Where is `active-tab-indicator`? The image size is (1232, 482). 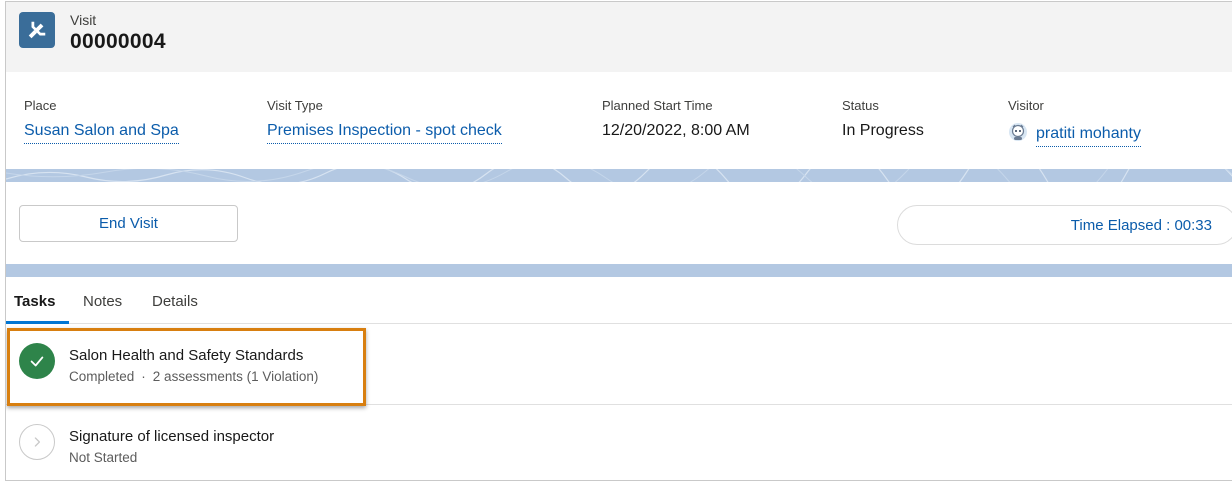 active-tab-indicator is located at coordinates (37, 322).